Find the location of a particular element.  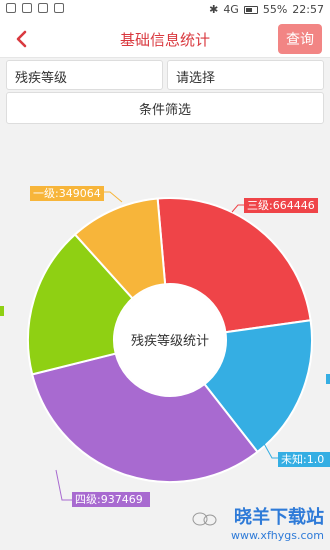

status-left-icons is located at coordinates (35, 8).